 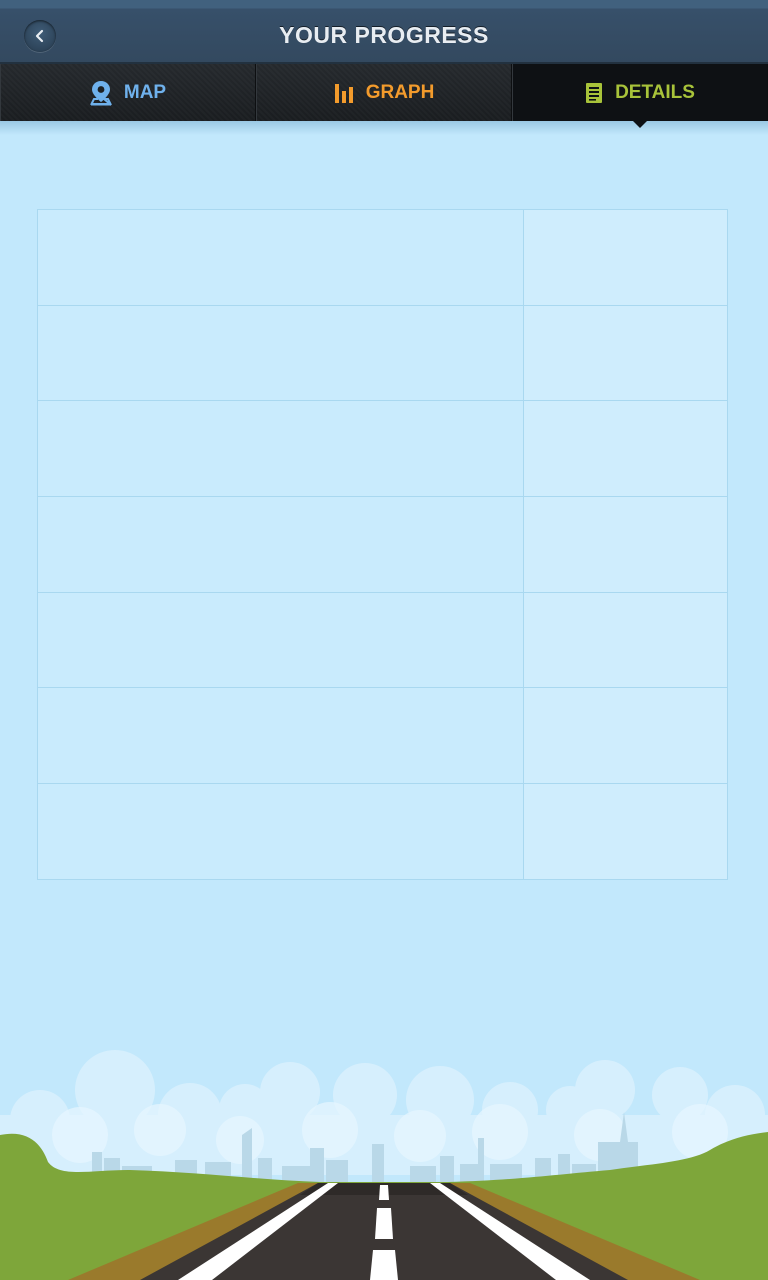 I want to click on tab-details: DETAILS, so click(x=640, y=96).